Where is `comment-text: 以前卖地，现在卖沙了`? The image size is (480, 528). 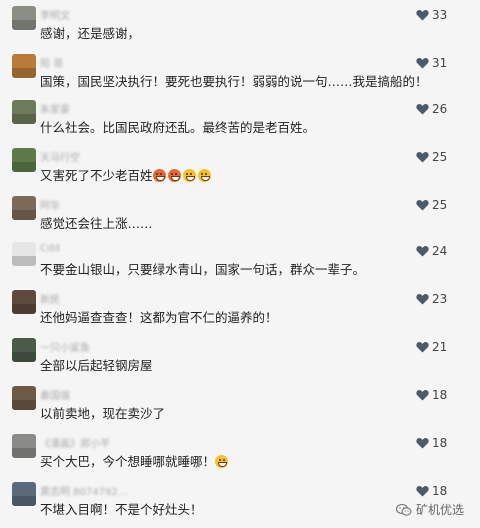
comment-text: 以前卖地，现在卖沙了 is located at coordinates (102, 412).